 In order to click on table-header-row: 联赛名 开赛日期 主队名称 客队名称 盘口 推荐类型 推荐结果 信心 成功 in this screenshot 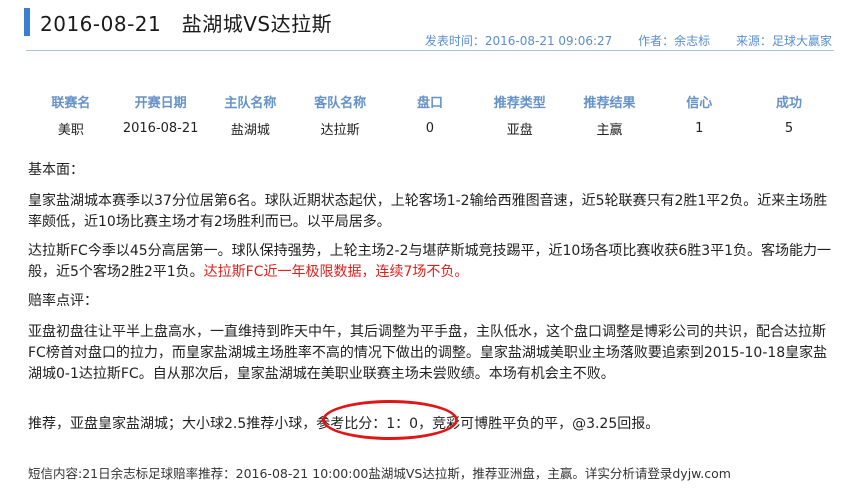, I will do `click(430, 101)`.